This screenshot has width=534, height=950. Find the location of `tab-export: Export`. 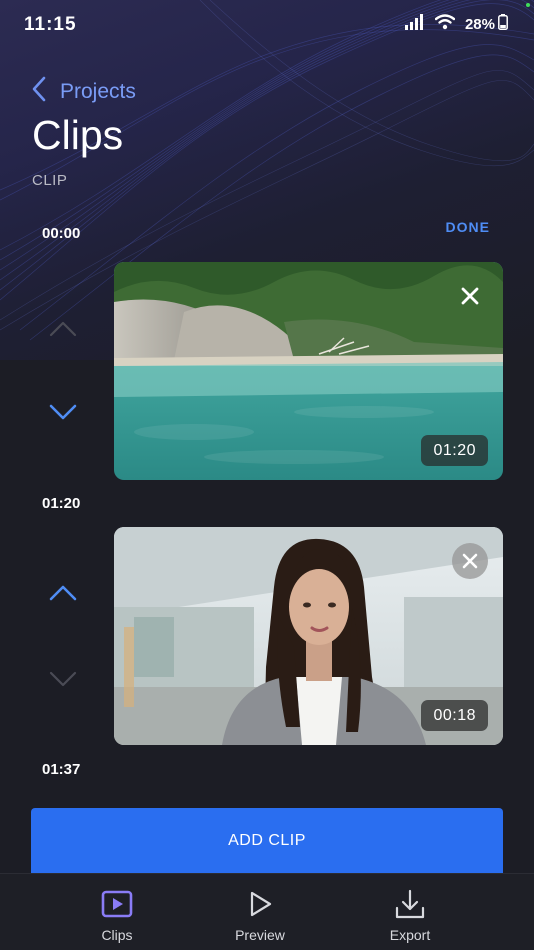

tab-export: Export is located at coordinates (410, 912).